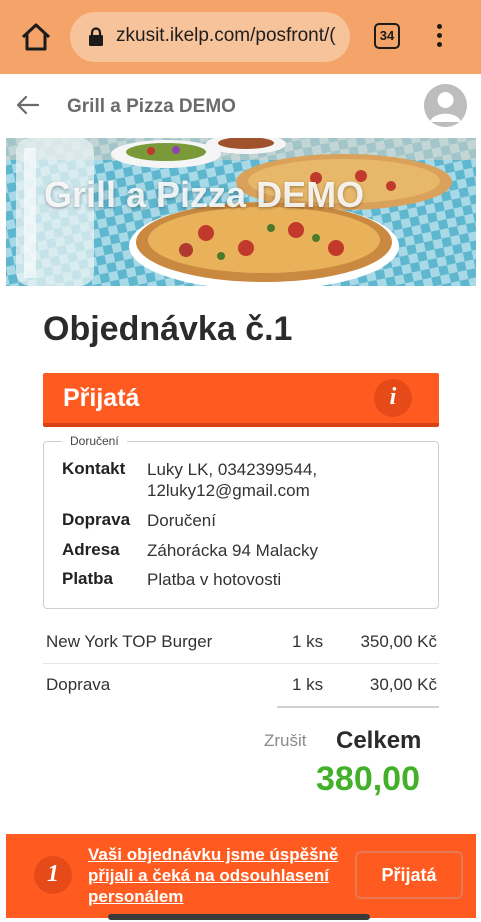 Image resolution: width=481 pixels, height=922 pixels. I want to click on address-key: Adresa, so click(91, 549).